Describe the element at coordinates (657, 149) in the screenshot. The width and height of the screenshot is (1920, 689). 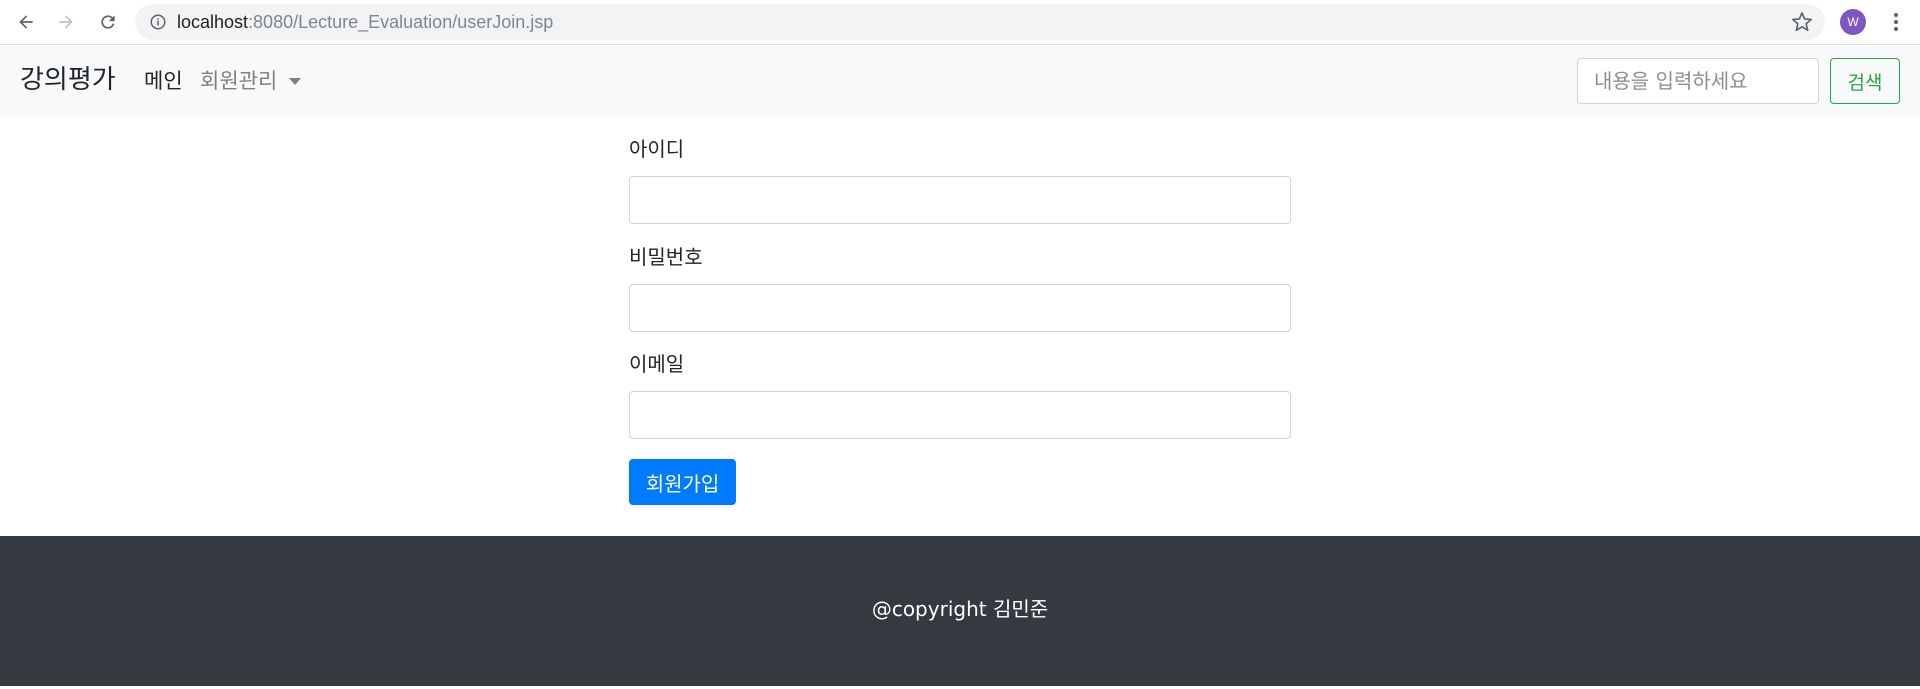
I see `id-label: 아이디` at that location.